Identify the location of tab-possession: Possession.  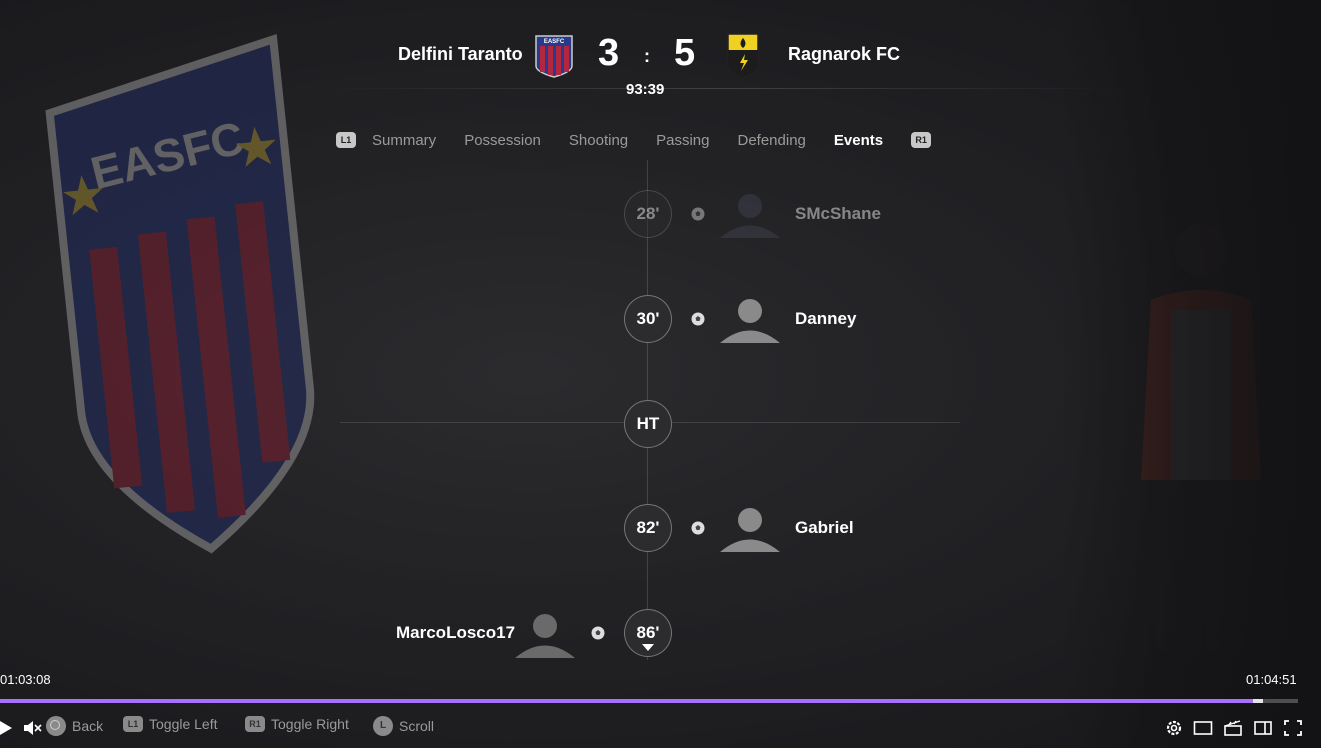
(502, 140).